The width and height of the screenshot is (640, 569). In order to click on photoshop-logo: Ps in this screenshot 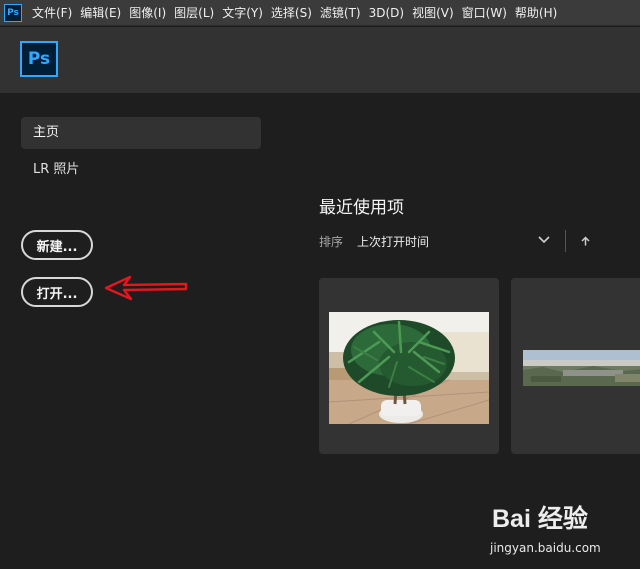, I will do `click(39, 59)`.